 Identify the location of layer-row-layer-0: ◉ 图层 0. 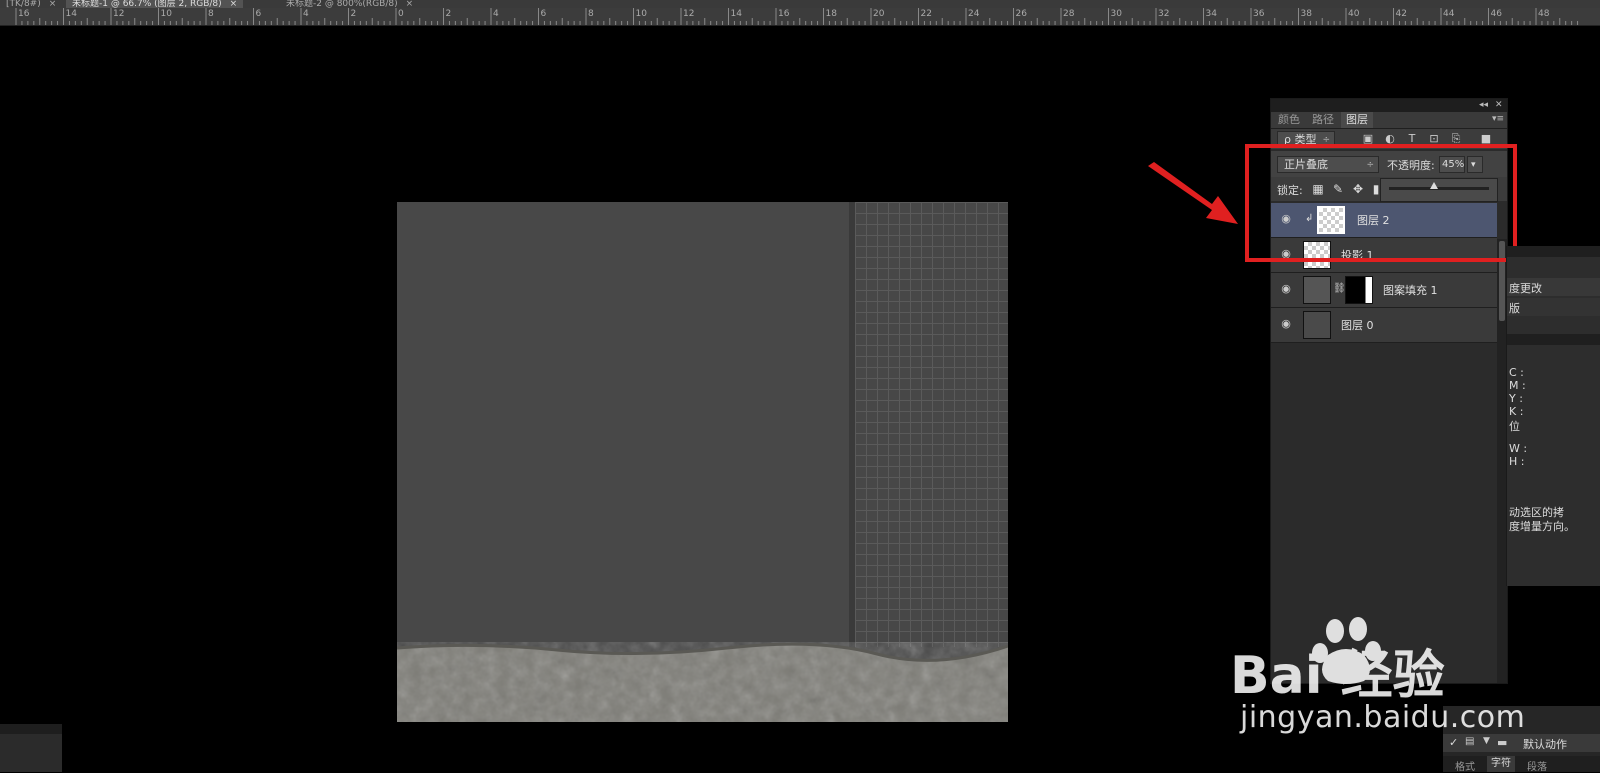
(1384, 325).